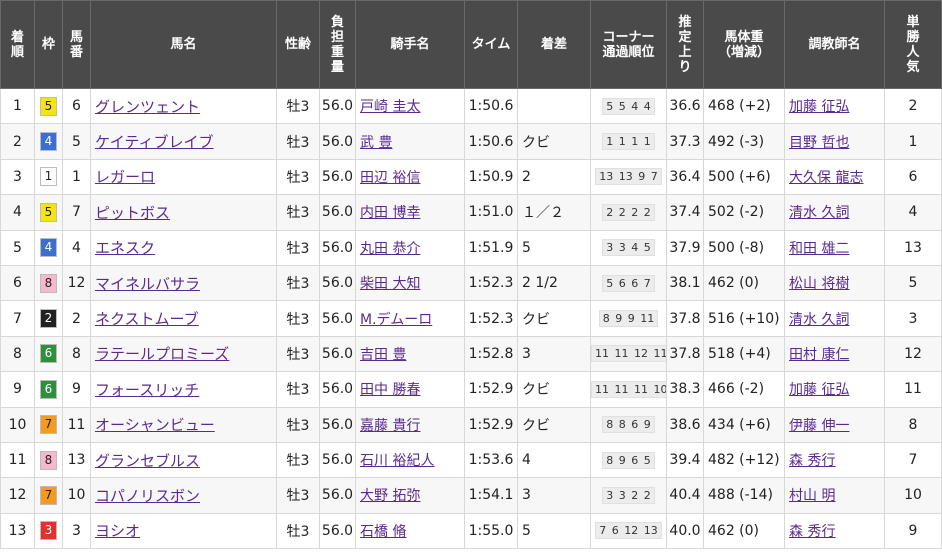 This screenshot has width=942, height=553. What do you see at coordinates (390, 496) in the screenshot?
I see `jockey-link: 大野 拓弥` at bounding box center [390, 496].